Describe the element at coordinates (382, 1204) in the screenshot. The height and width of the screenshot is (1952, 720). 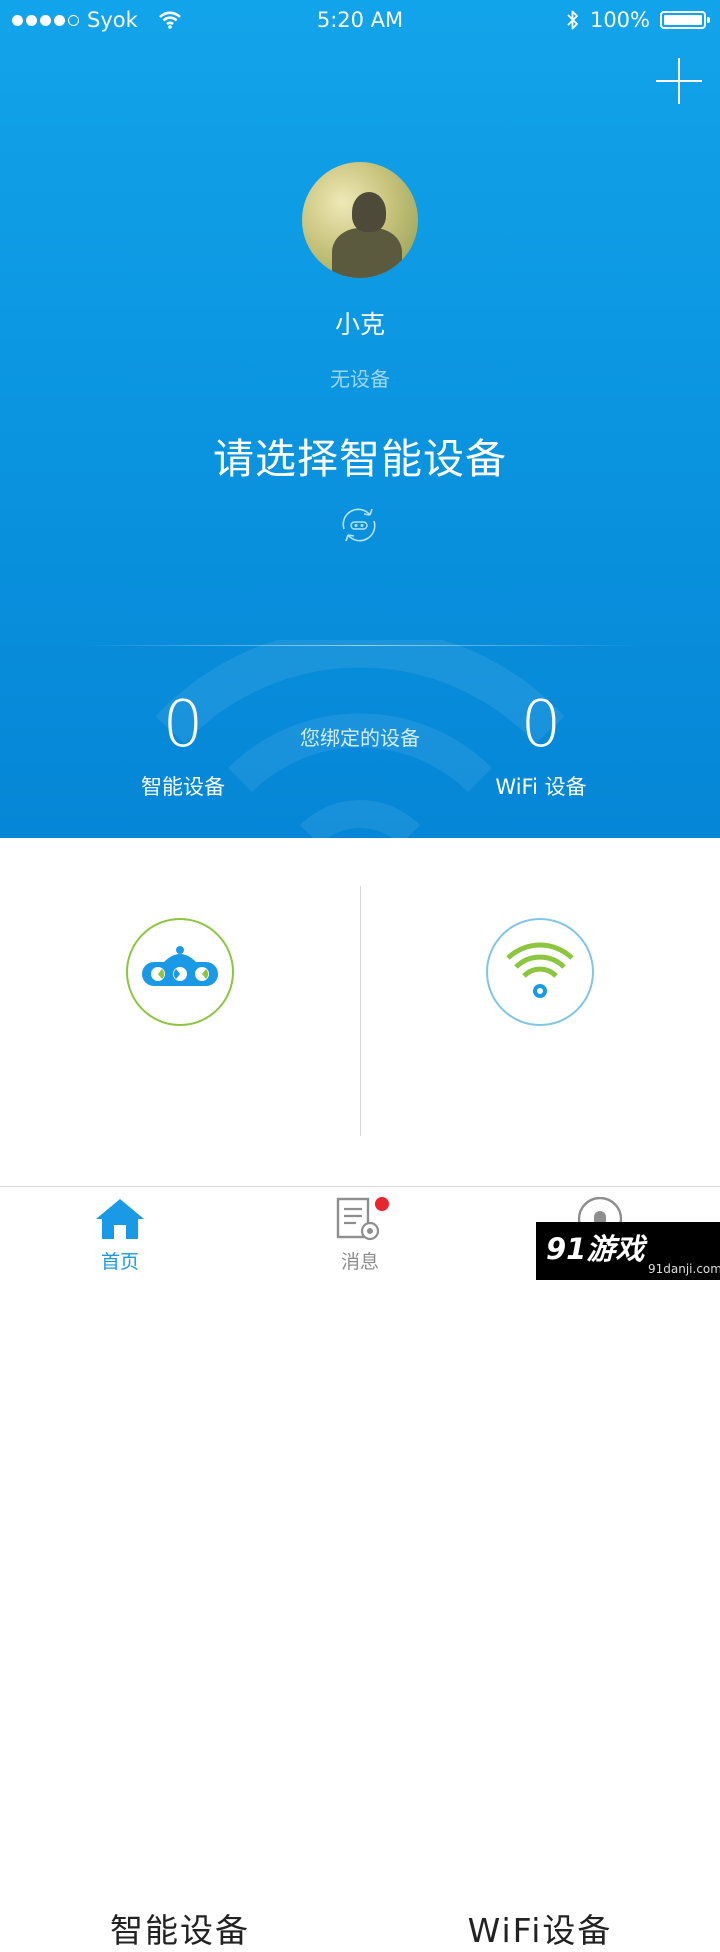
I see `unread-badge` at that location.